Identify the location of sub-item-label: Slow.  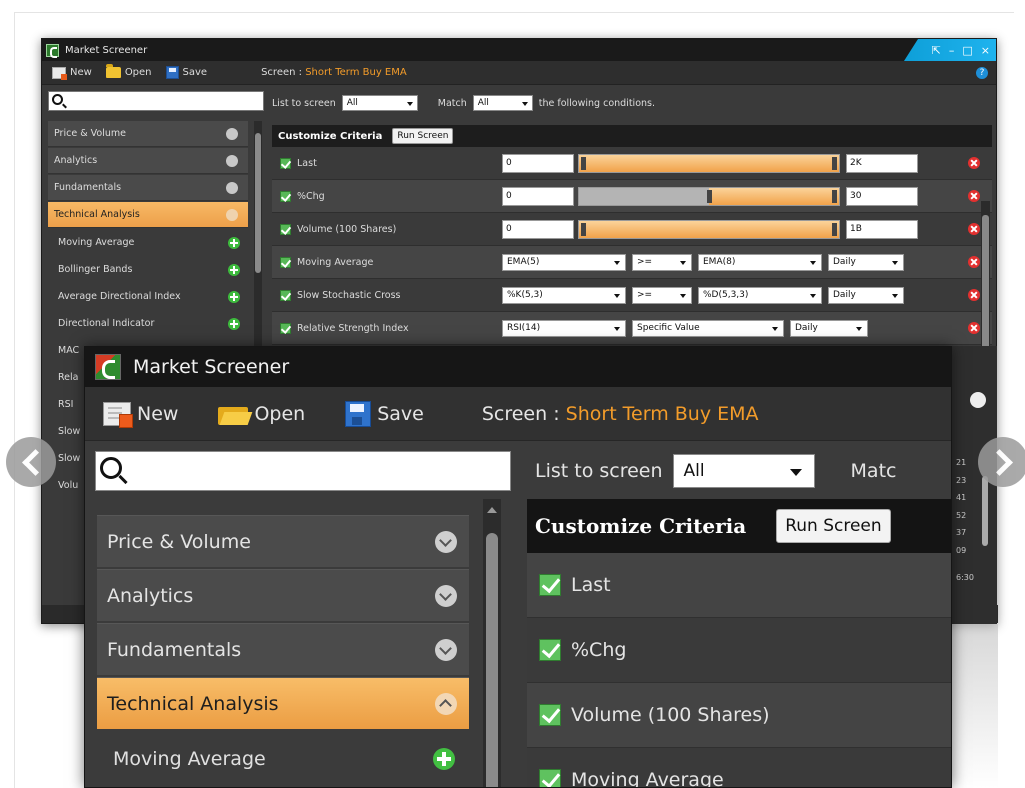
(69, 458).